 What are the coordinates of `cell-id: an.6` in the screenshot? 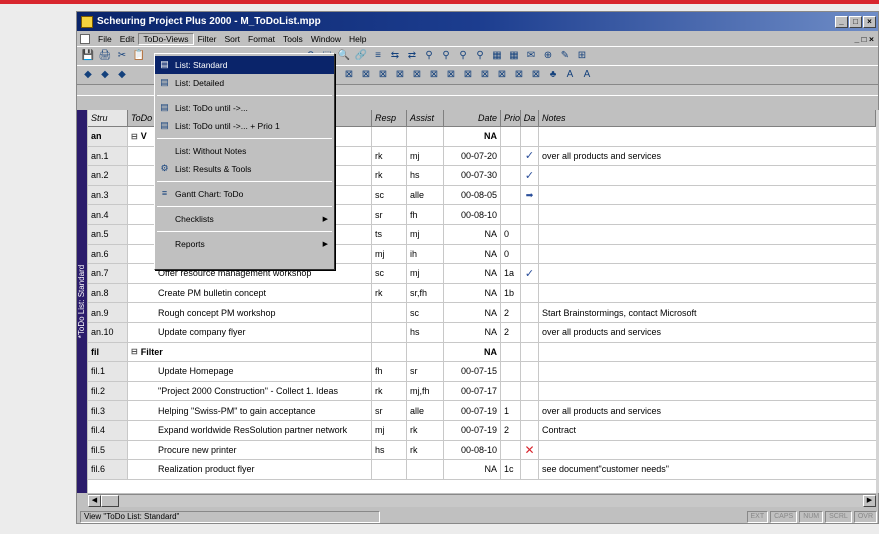 It's located at (108, 254).